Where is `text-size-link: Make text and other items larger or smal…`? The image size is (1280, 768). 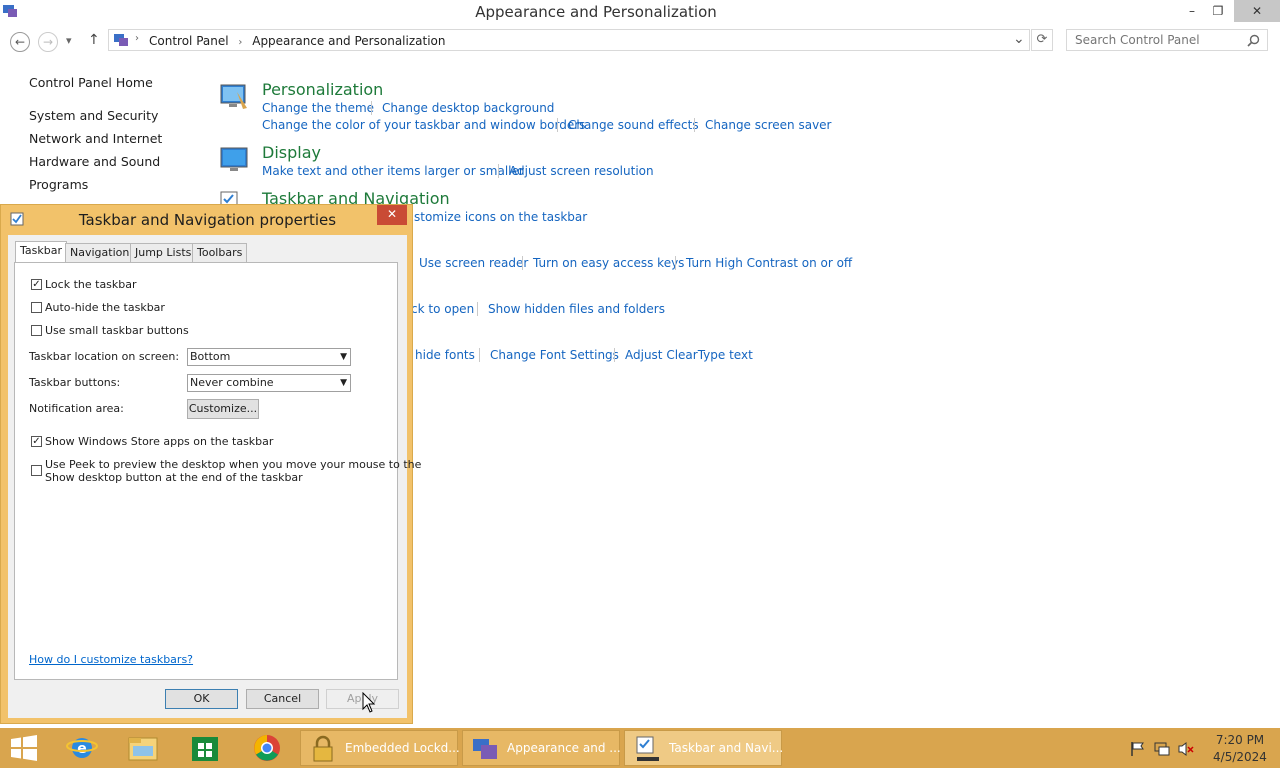
text-size-link: Make text and other items larger or smal… is located at coordinates (393, 171).